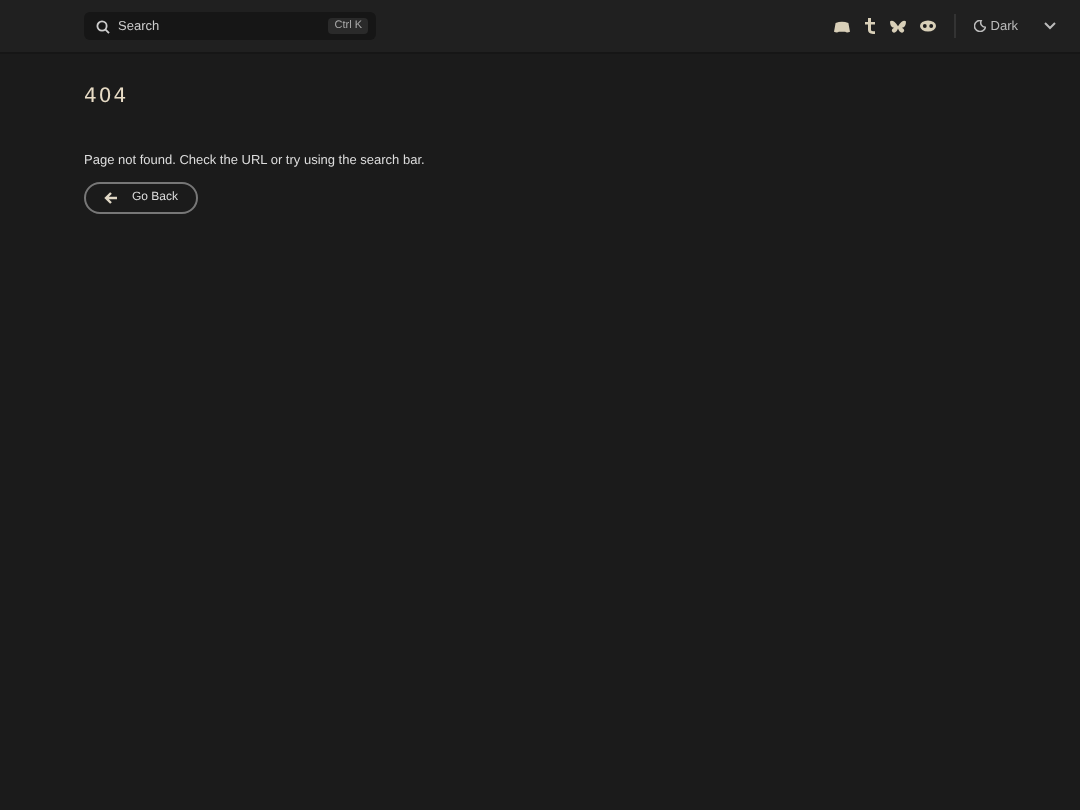  What do you see at coordinates (1050, 26) in the screenshot?
I see `chevron-down-icon` at bounding box center [1050, 26].